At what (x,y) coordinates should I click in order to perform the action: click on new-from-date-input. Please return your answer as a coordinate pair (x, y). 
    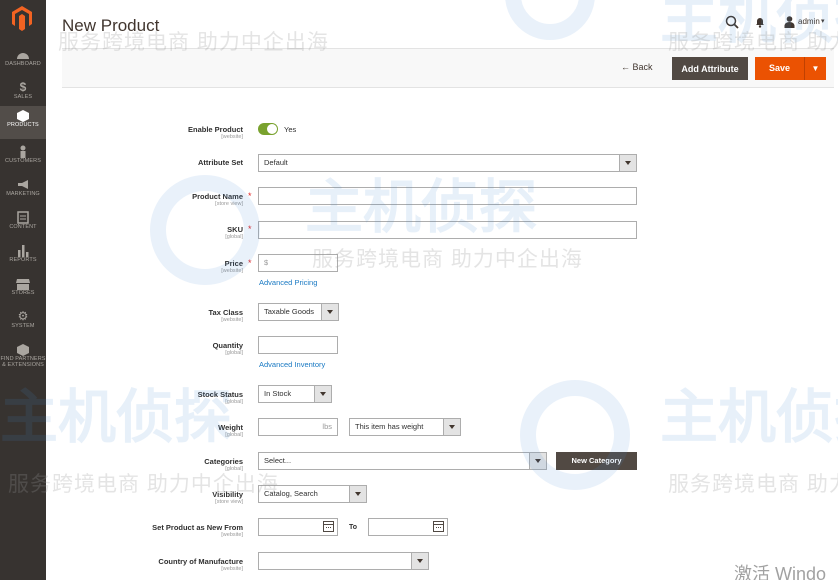
    Looking at the image, I should click on (298, 527).